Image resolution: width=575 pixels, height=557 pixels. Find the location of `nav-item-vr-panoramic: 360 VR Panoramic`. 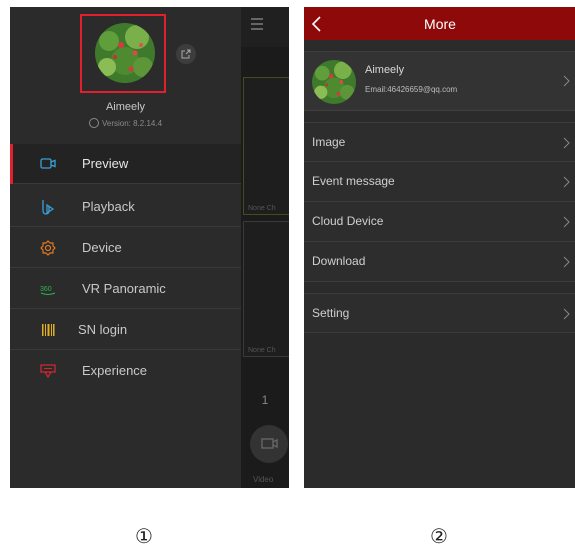

nav-item-vr-panoramic: 360 VR Panoramic is located at coordinates (125, 289).